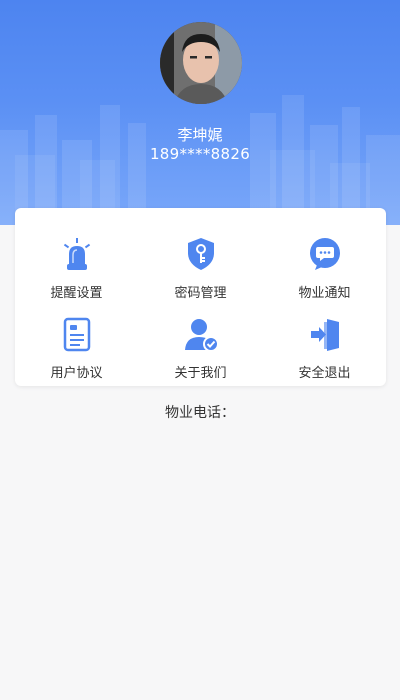 The height and width of the screenshot is (700, 400). What do you see at coordinates (200, 135) in the screenshot?
I see `user-name: 李坤娓` at bounding box center [200, 135].